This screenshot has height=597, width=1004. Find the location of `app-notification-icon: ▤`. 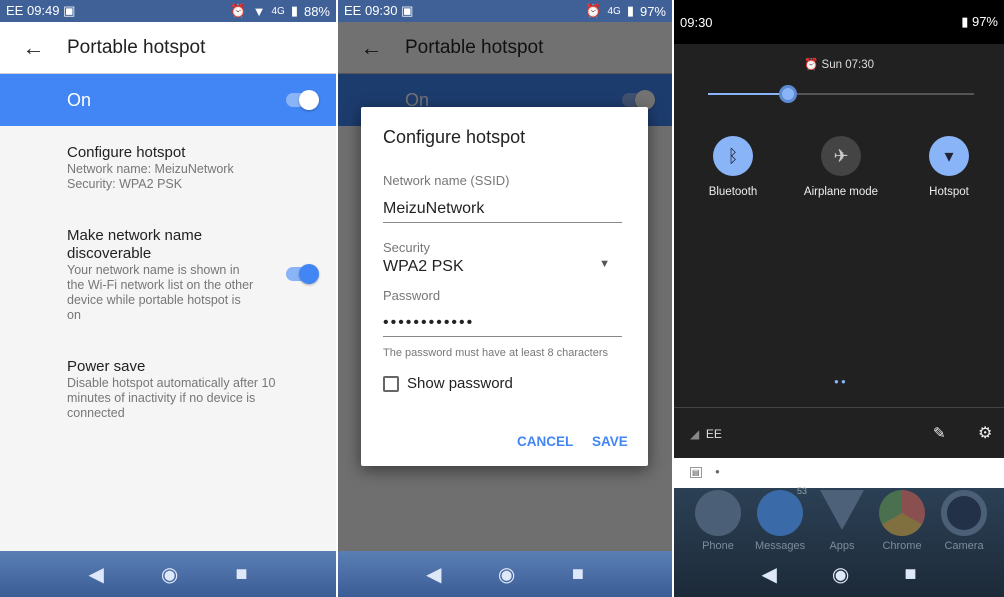

app-notification-icon: ▤ is located at coordinates (696, 472).